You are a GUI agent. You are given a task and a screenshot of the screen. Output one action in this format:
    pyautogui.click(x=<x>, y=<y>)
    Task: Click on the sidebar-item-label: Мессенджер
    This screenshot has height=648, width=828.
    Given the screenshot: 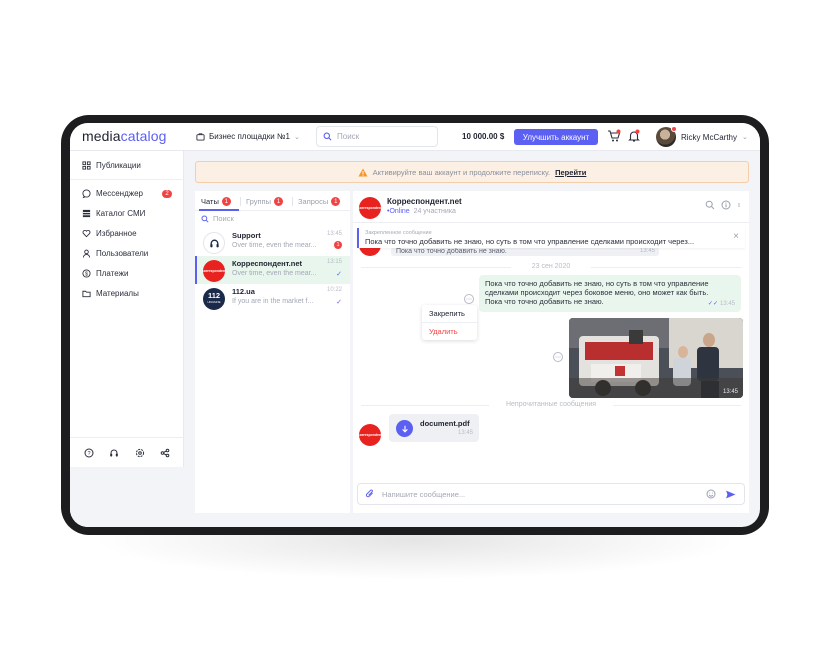 What is the action you would take?
    pyautogui.click(x=119, y=193)
    